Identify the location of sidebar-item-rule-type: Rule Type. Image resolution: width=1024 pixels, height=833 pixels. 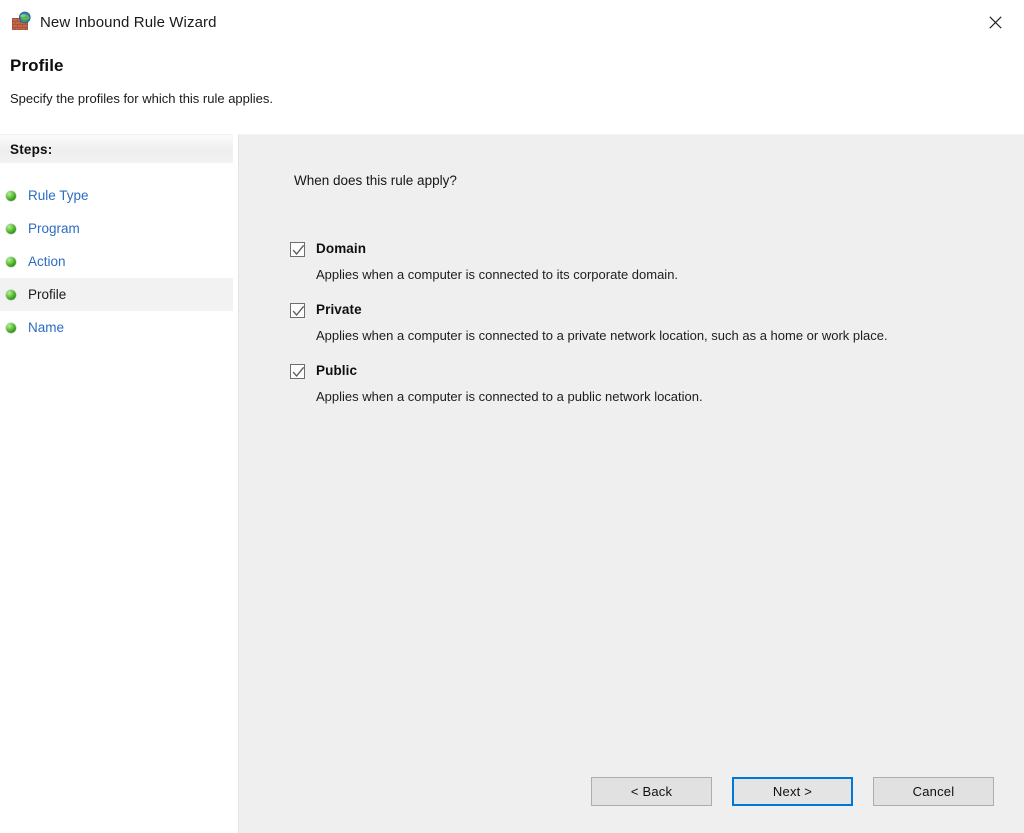
(116, 195).